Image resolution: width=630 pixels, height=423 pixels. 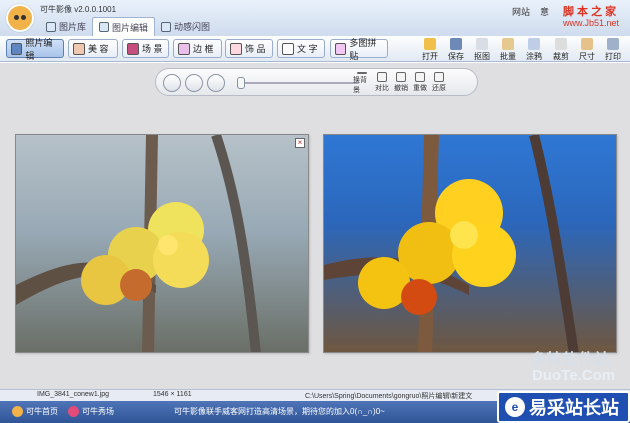 What do you see at coordinates (145, 48) in the screenshot?
I see `tool-scene: 场 景` at bounding box center [145, 48].